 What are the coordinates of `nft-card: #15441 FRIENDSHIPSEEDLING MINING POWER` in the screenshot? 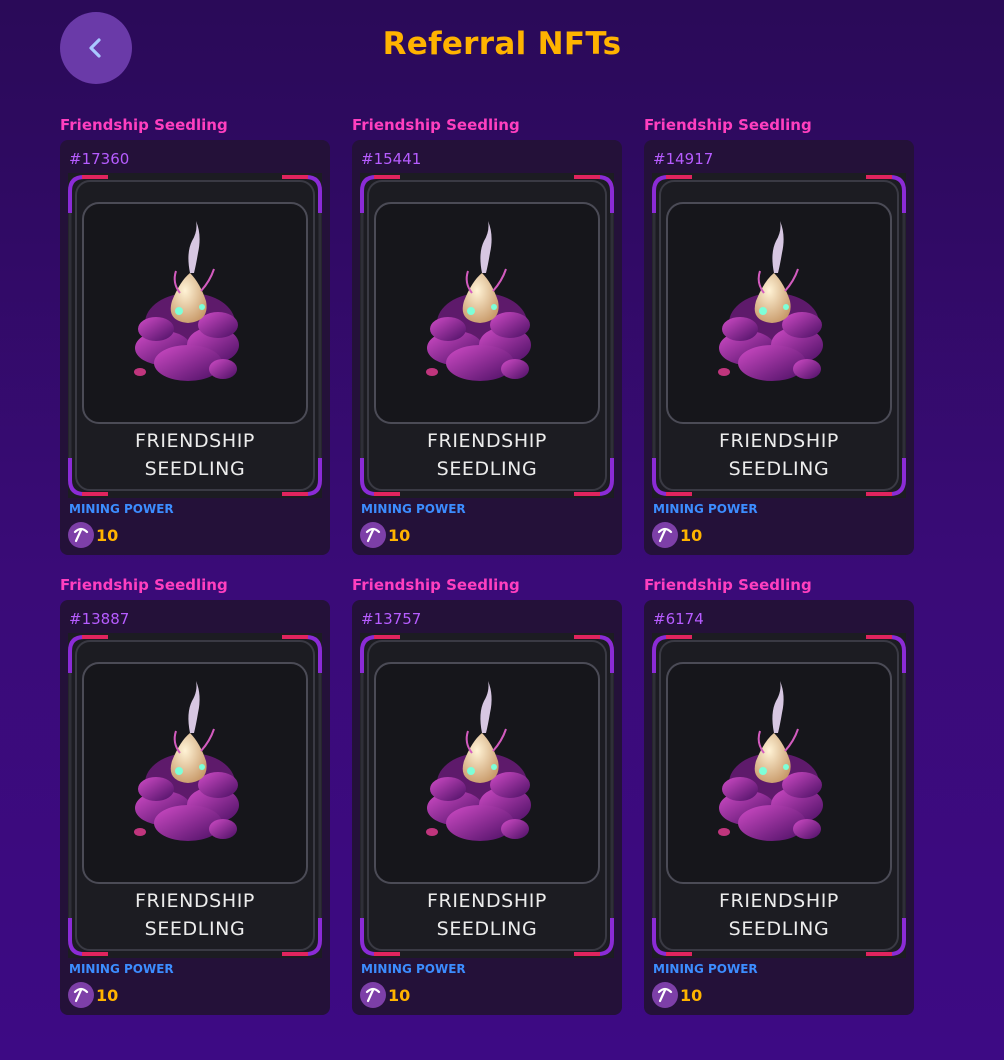 It's located at (487, 347).